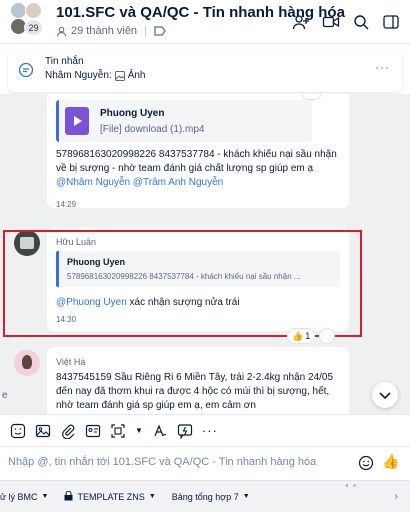  I want to click on quoted-author: Phuong Uyen, so click(96, 262).